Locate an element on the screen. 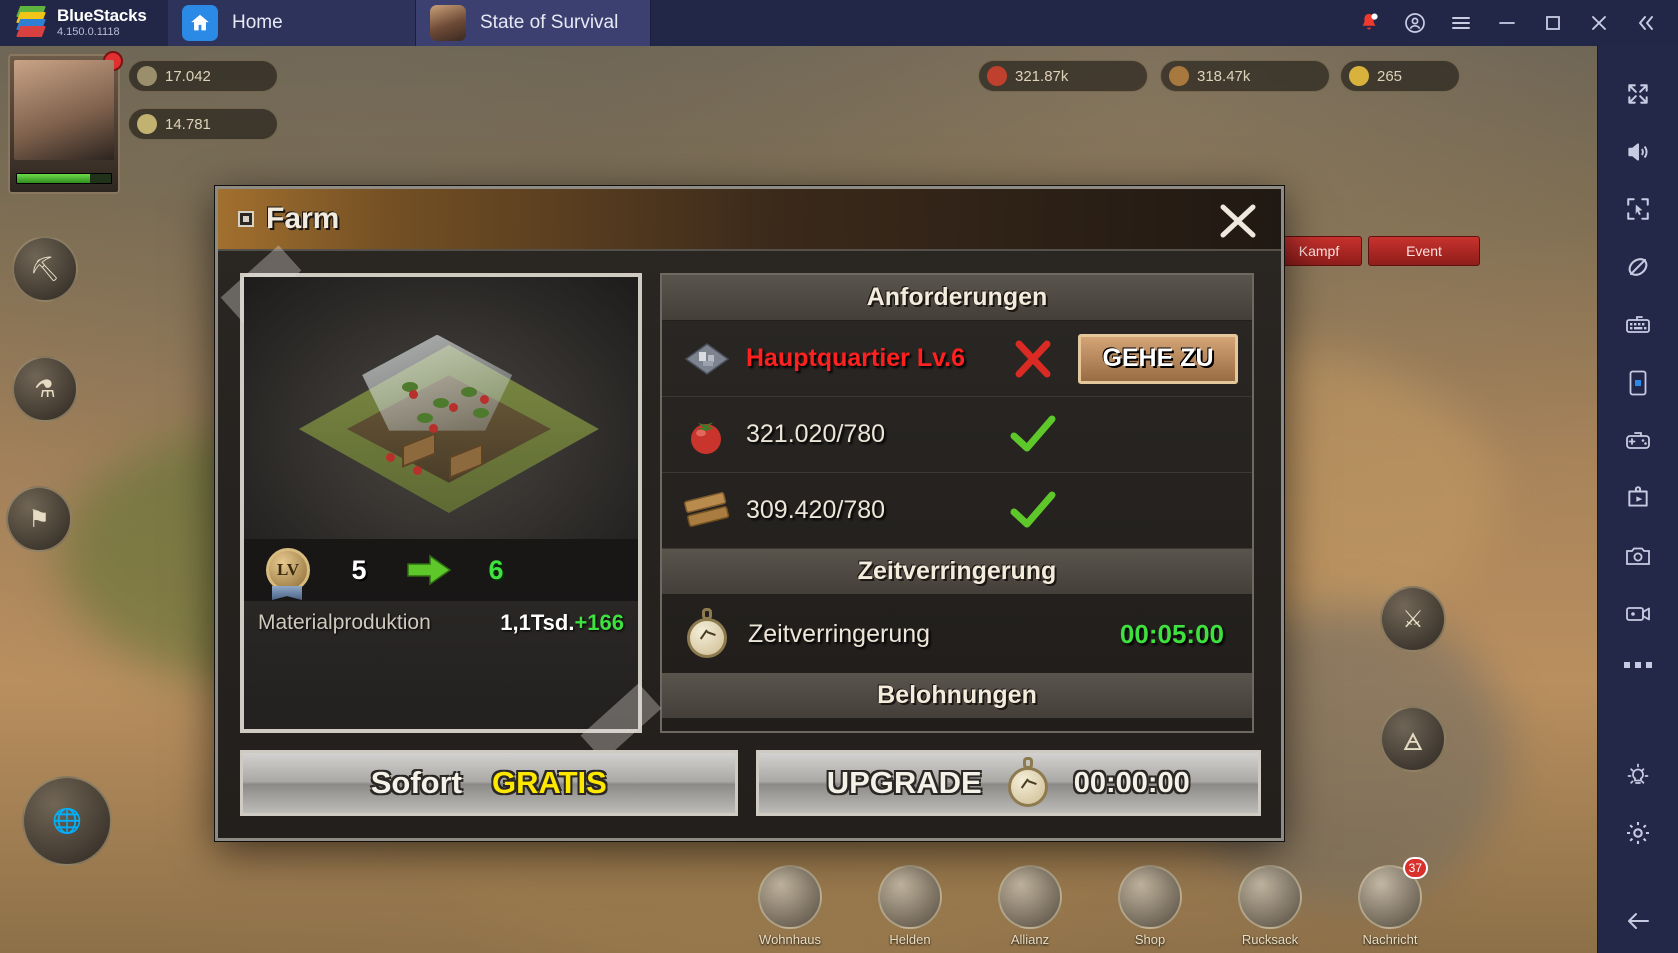  menu-label: Rucksack is located at coordinates (1270, 939).